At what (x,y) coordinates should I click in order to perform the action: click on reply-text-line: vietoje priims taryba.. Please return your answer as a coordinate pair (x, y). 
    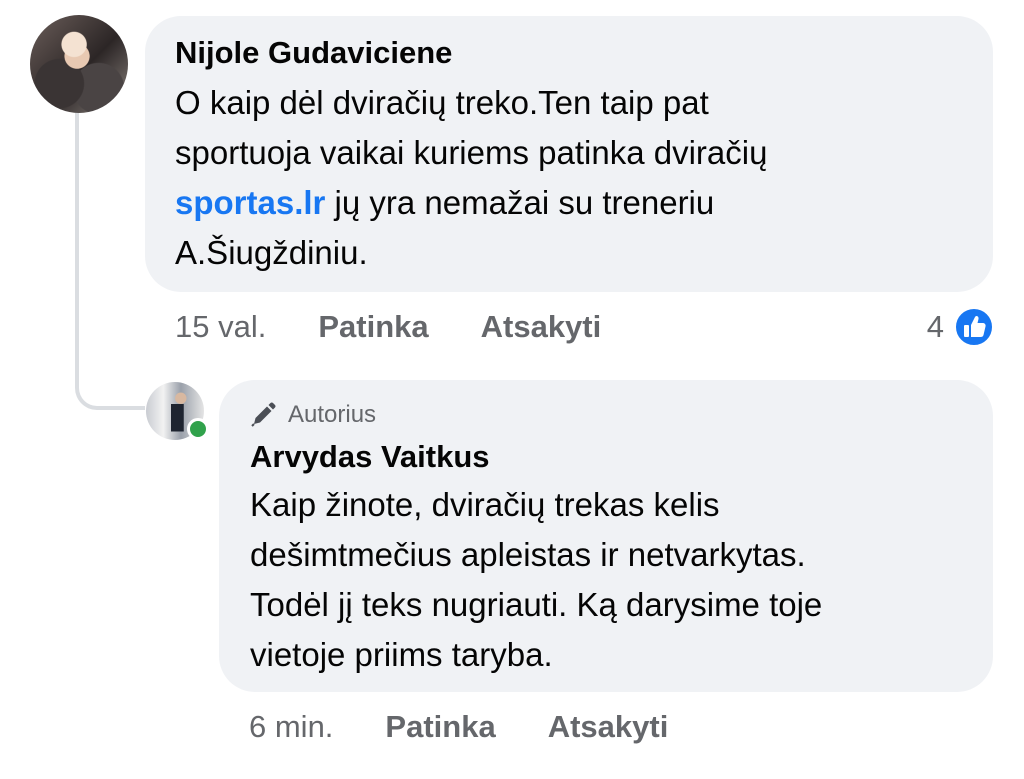
    Looking at the image, I should click on (401, 654).